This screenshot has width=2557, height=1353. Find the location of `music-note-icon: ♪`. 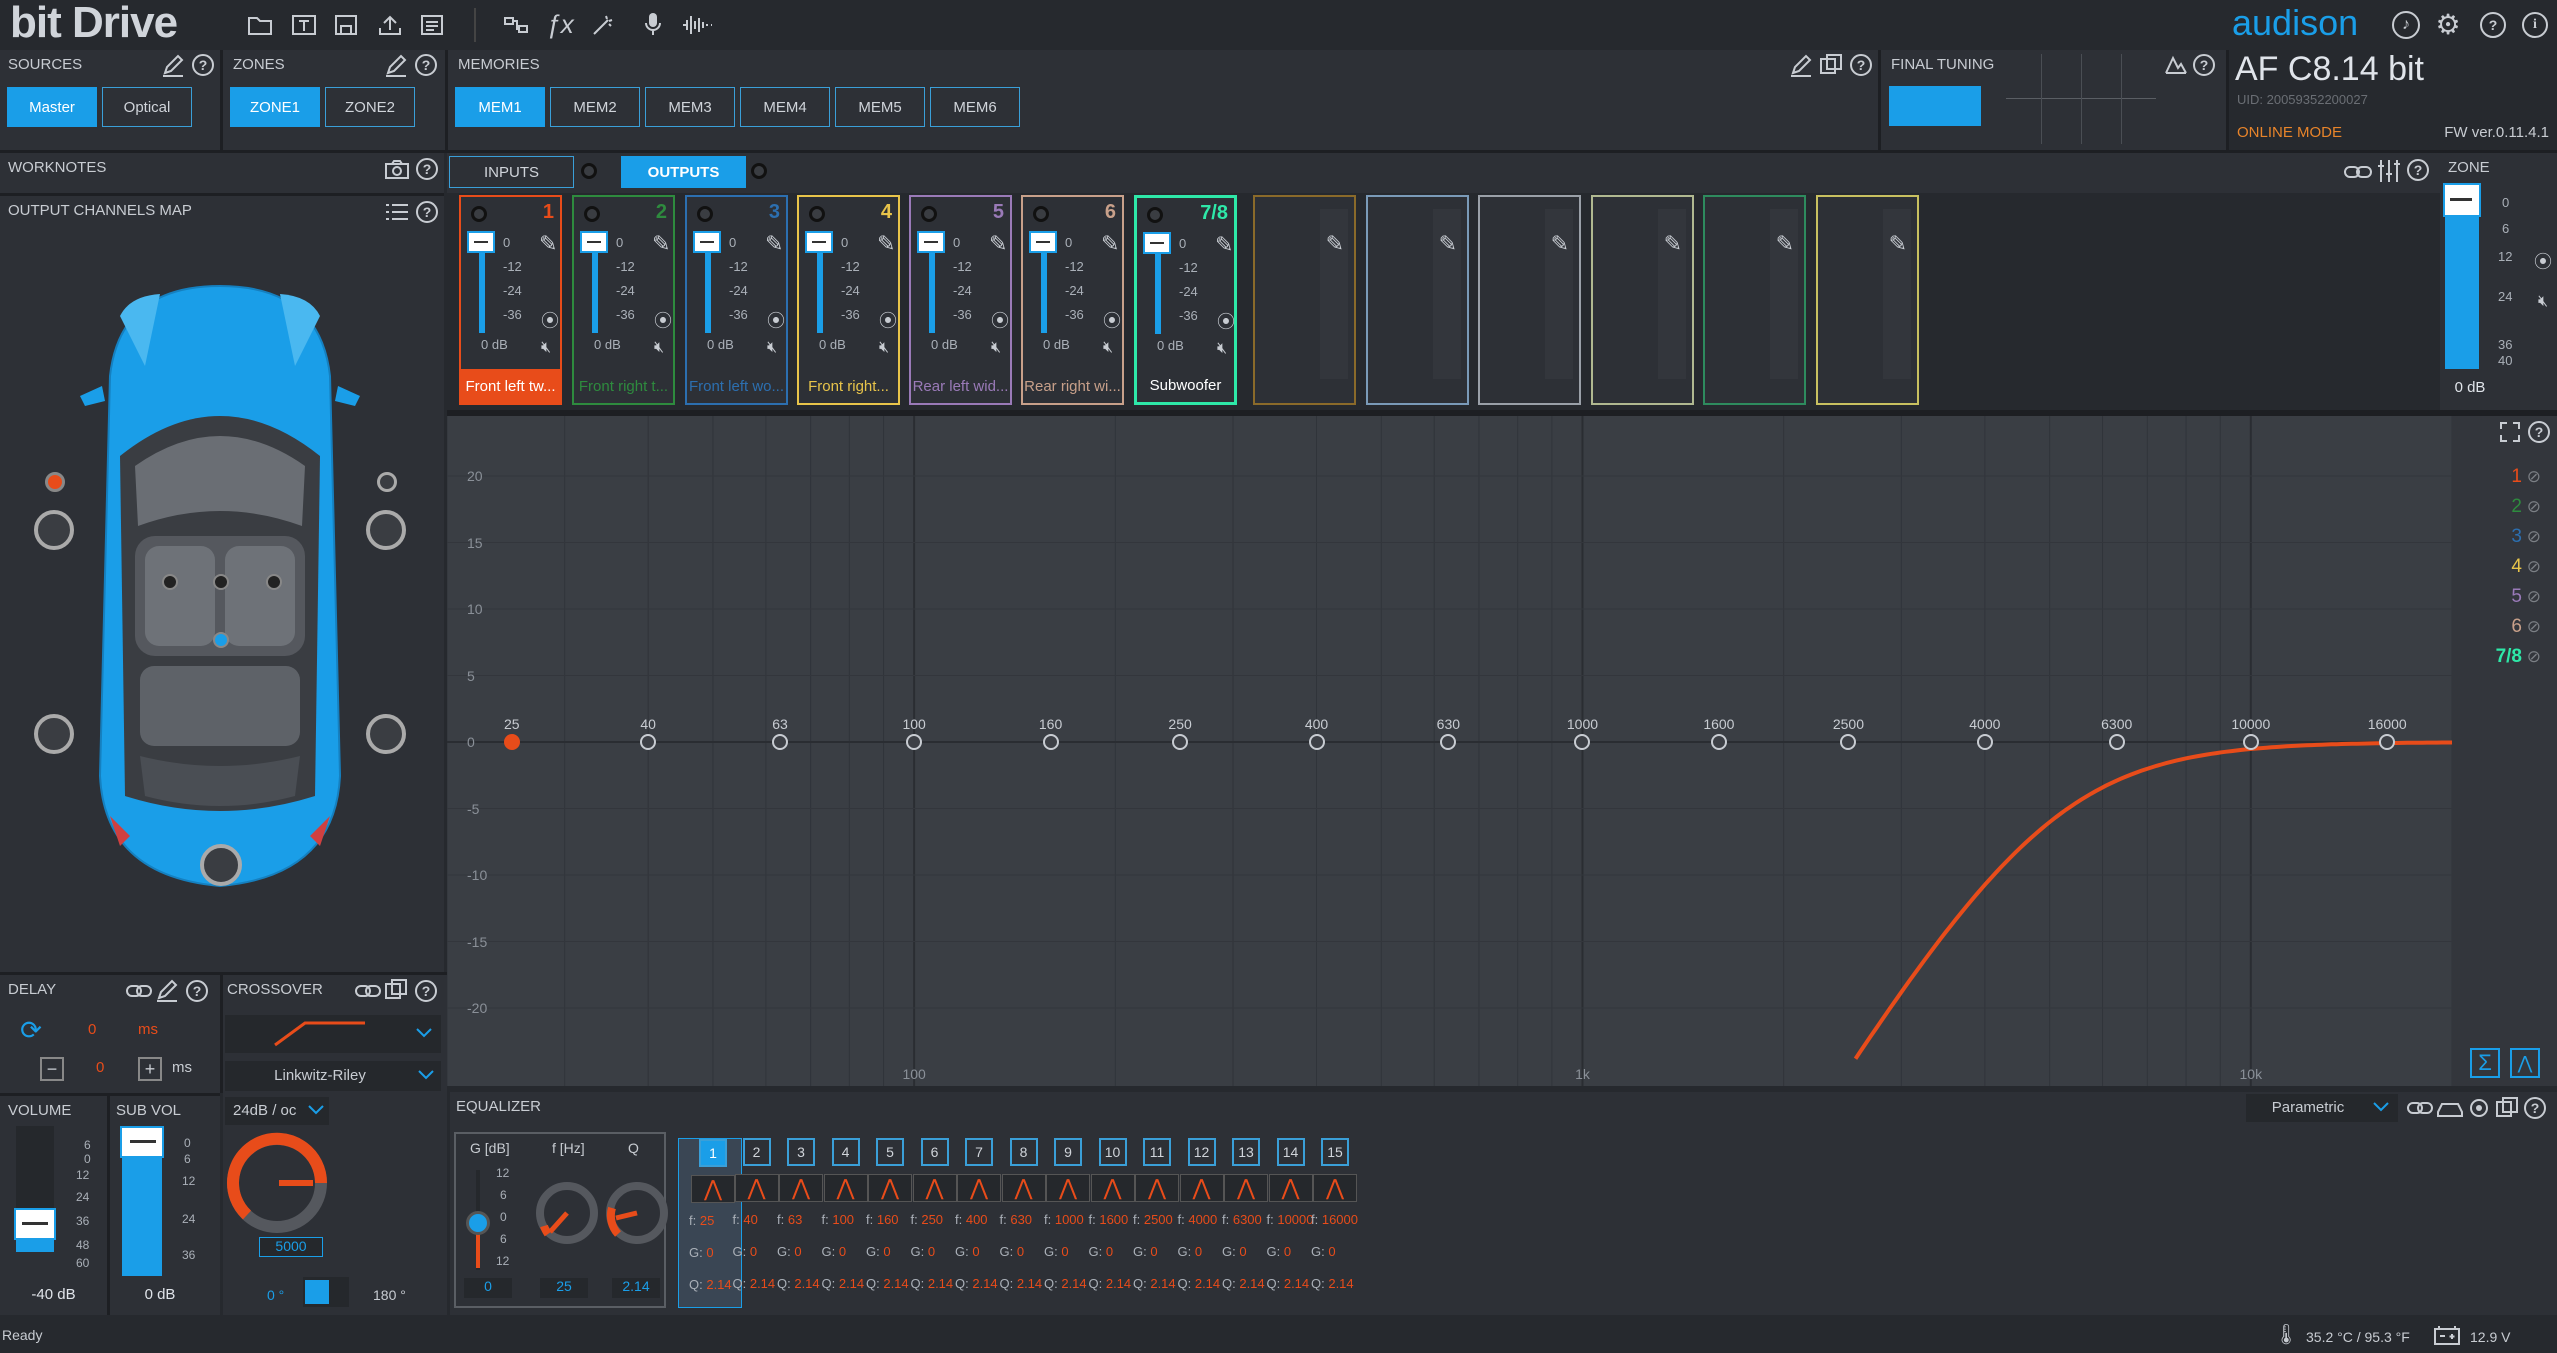

music-note-icon: ♪ is located at coordinates (2406, 25).